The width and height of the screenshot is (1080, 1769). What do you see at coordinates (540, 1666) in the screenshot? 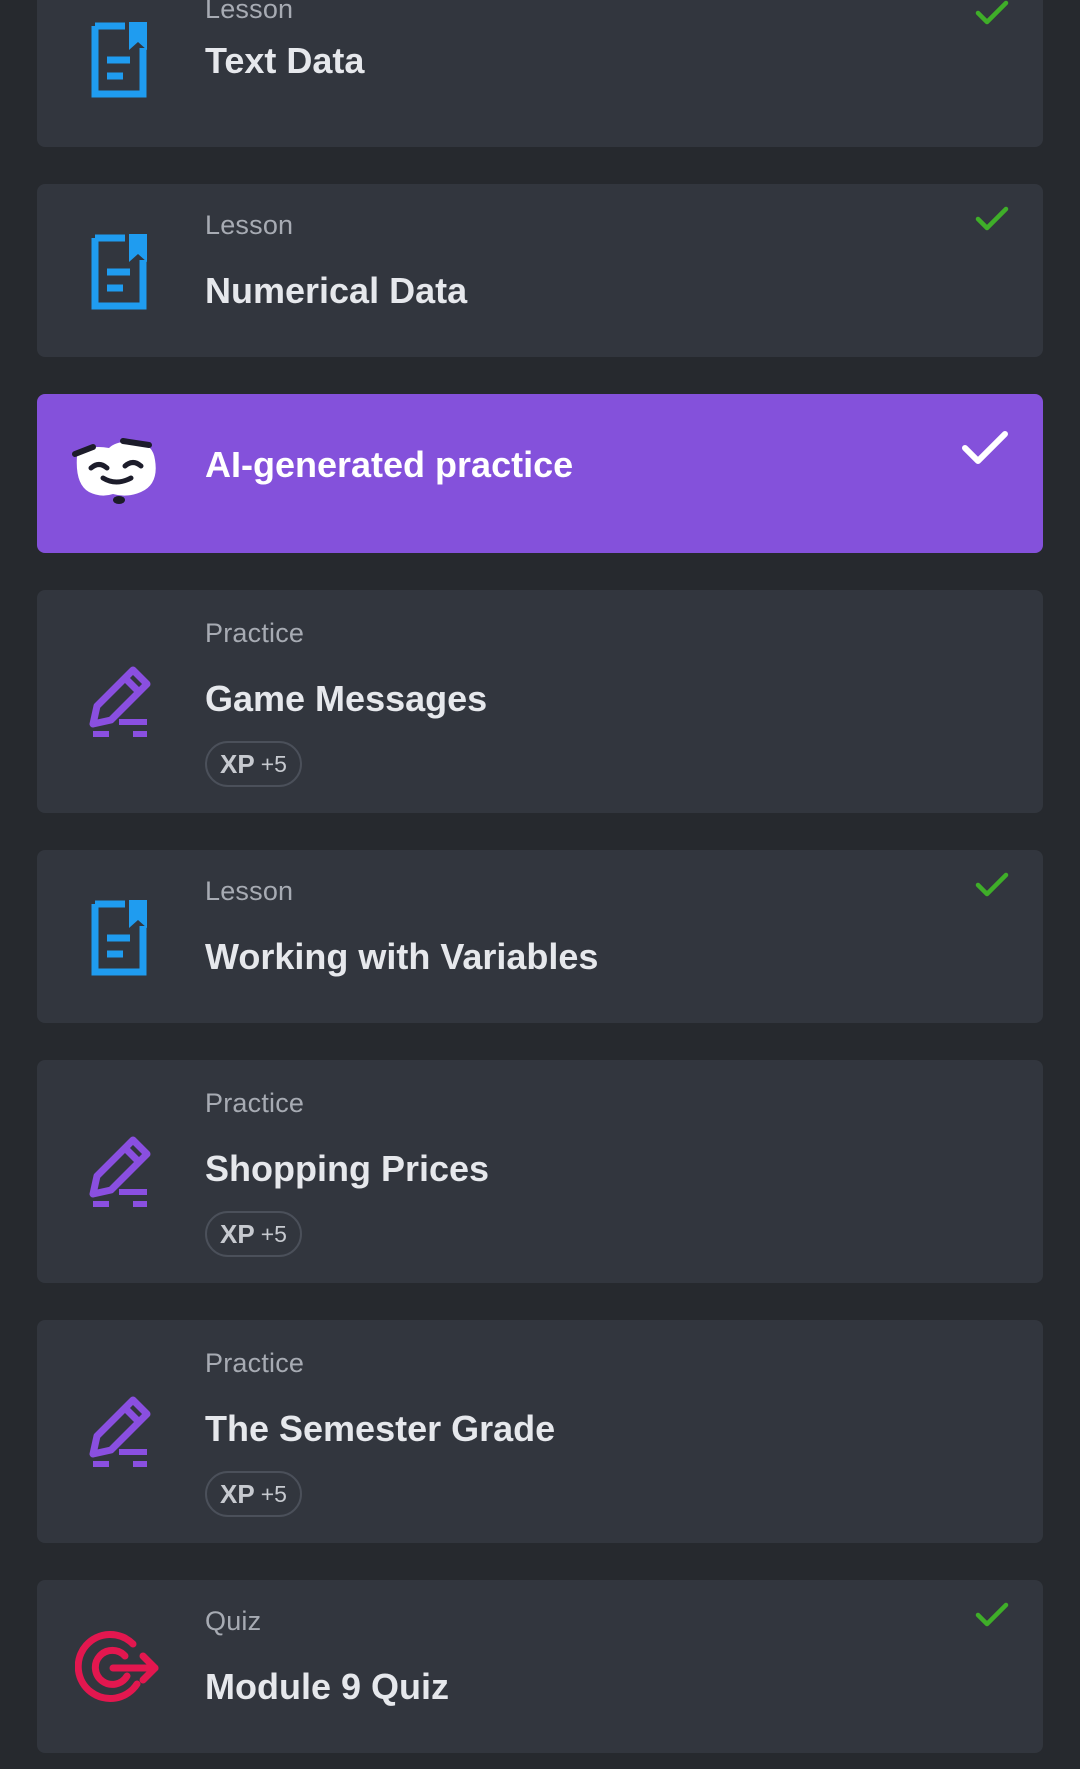
I see `quiz-card-module-9: Quiz Module 9 Quiz` at bounding box center [540, 1666].